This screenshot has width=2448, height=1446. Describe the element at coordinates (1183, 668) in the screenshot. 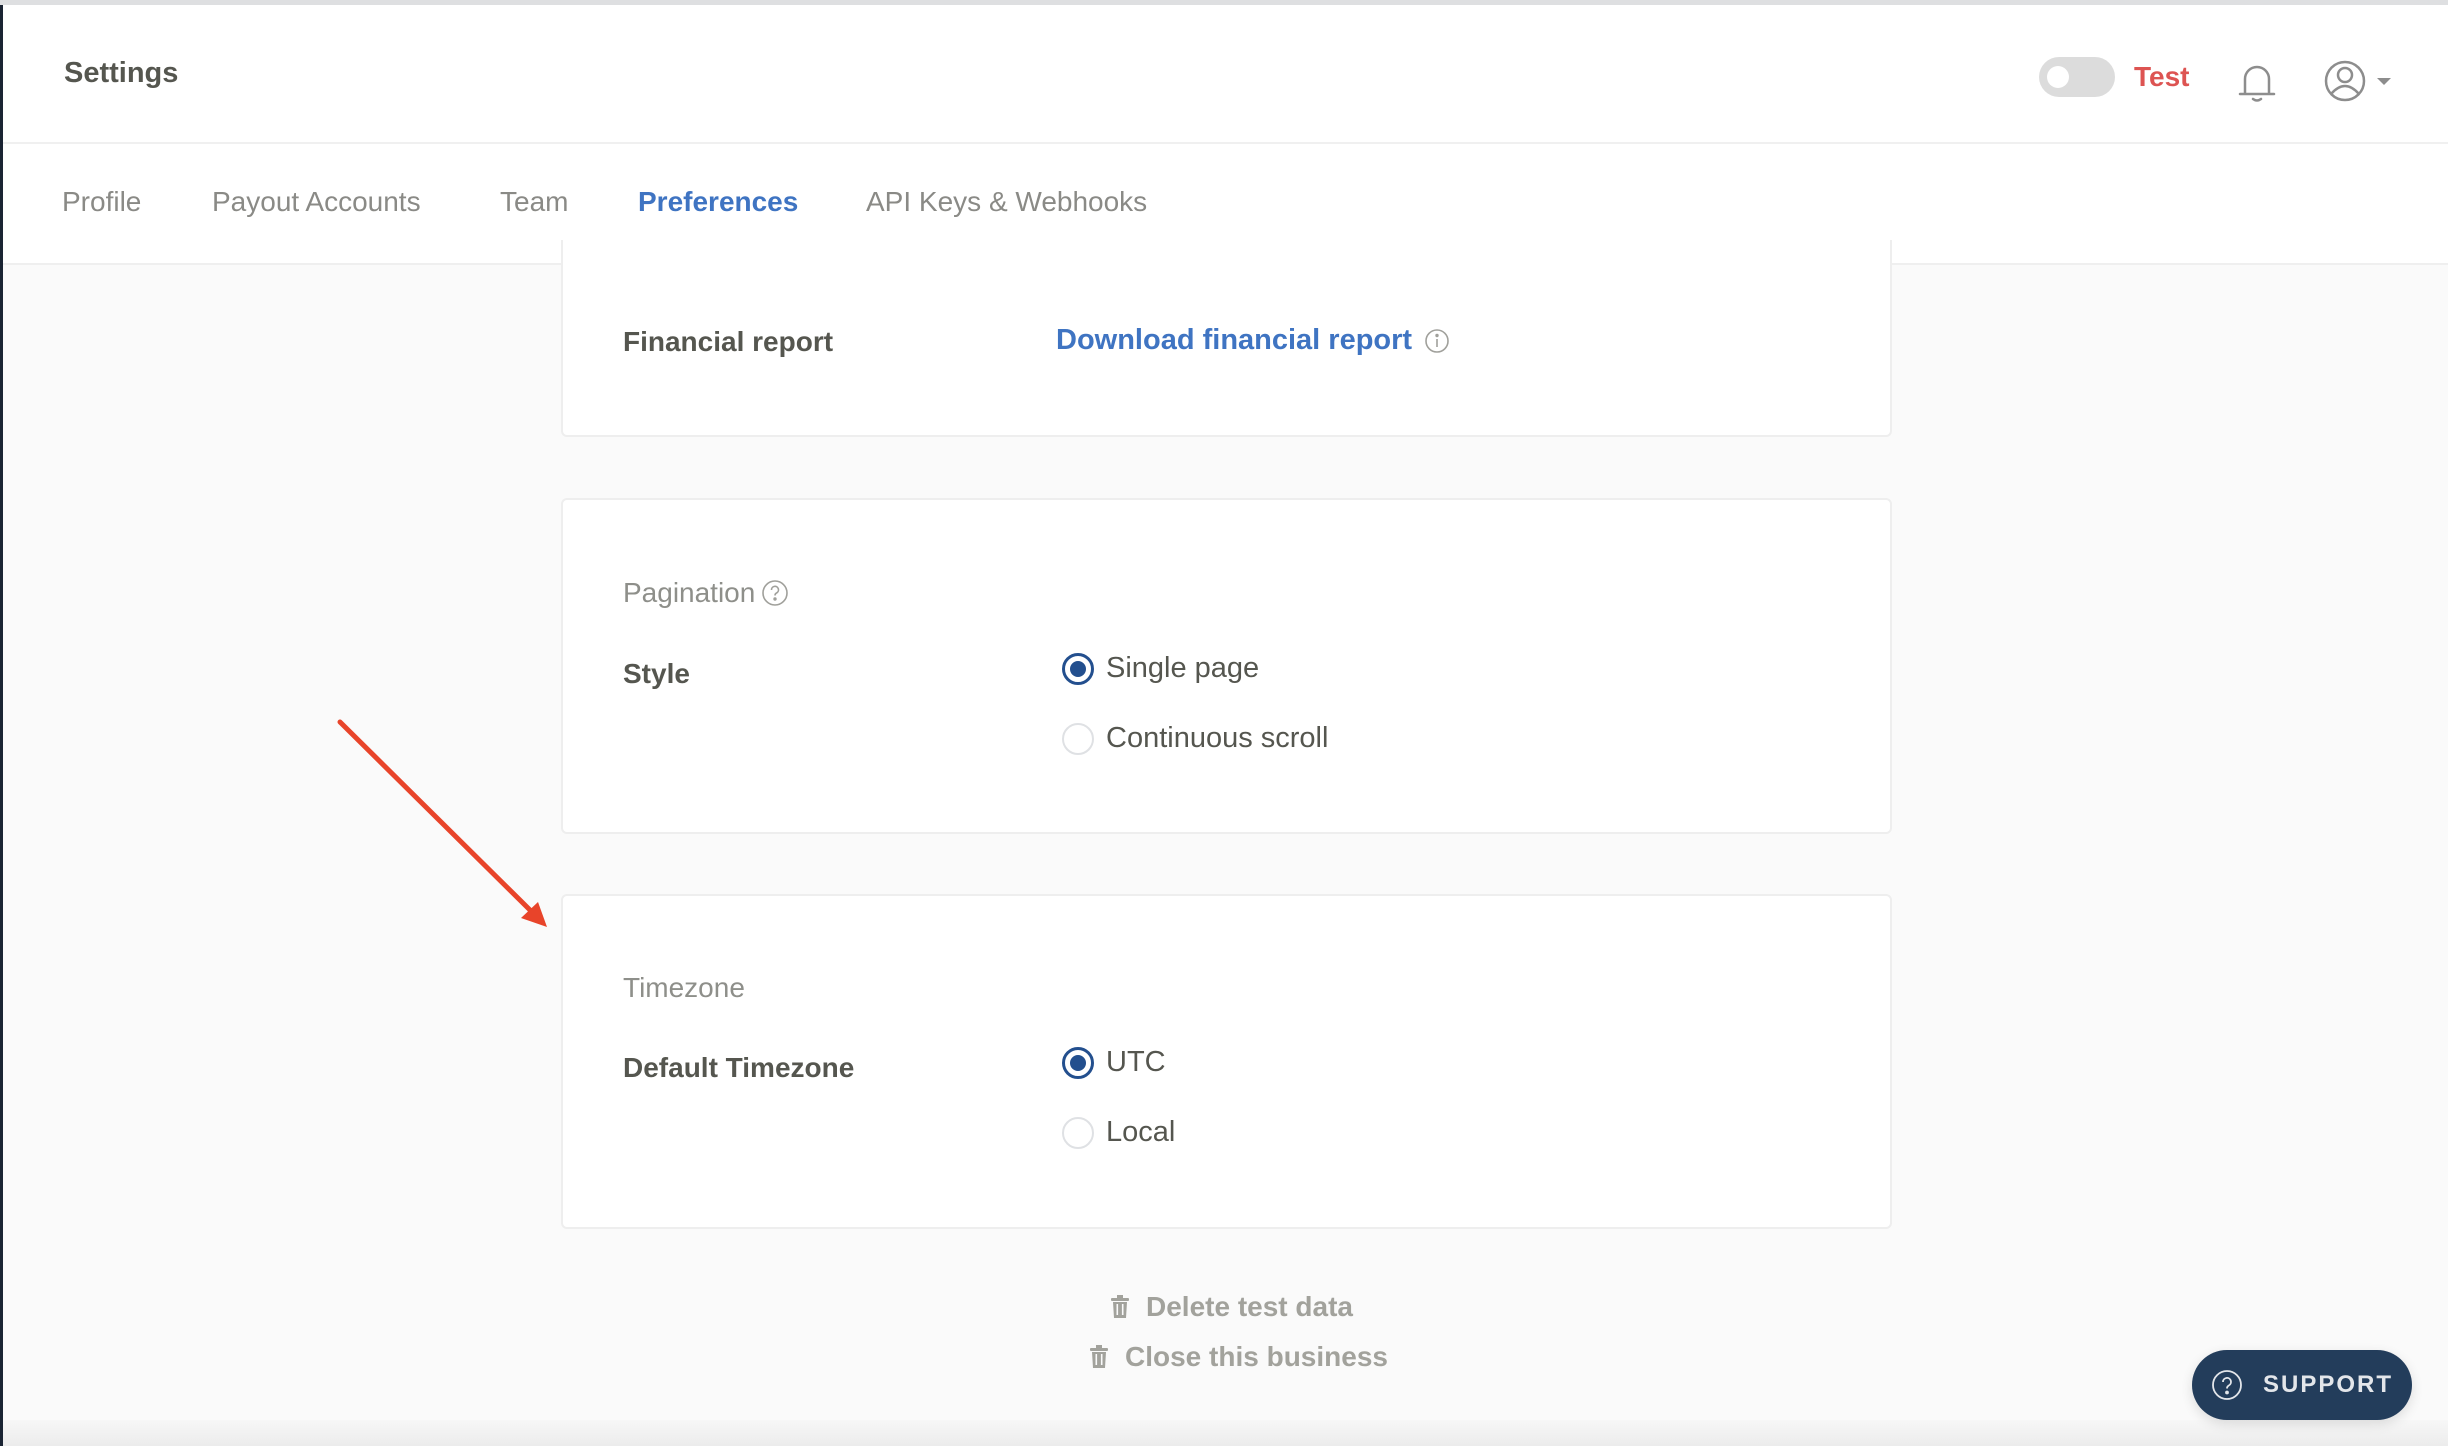

I see `radio-label: Single page` at that location.